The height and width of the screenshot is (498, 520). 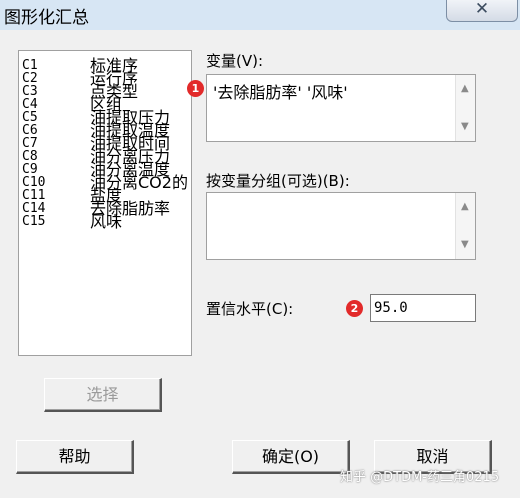 I want to click on confidence-label: 置信水平(C):, so click(x=250, y=309).